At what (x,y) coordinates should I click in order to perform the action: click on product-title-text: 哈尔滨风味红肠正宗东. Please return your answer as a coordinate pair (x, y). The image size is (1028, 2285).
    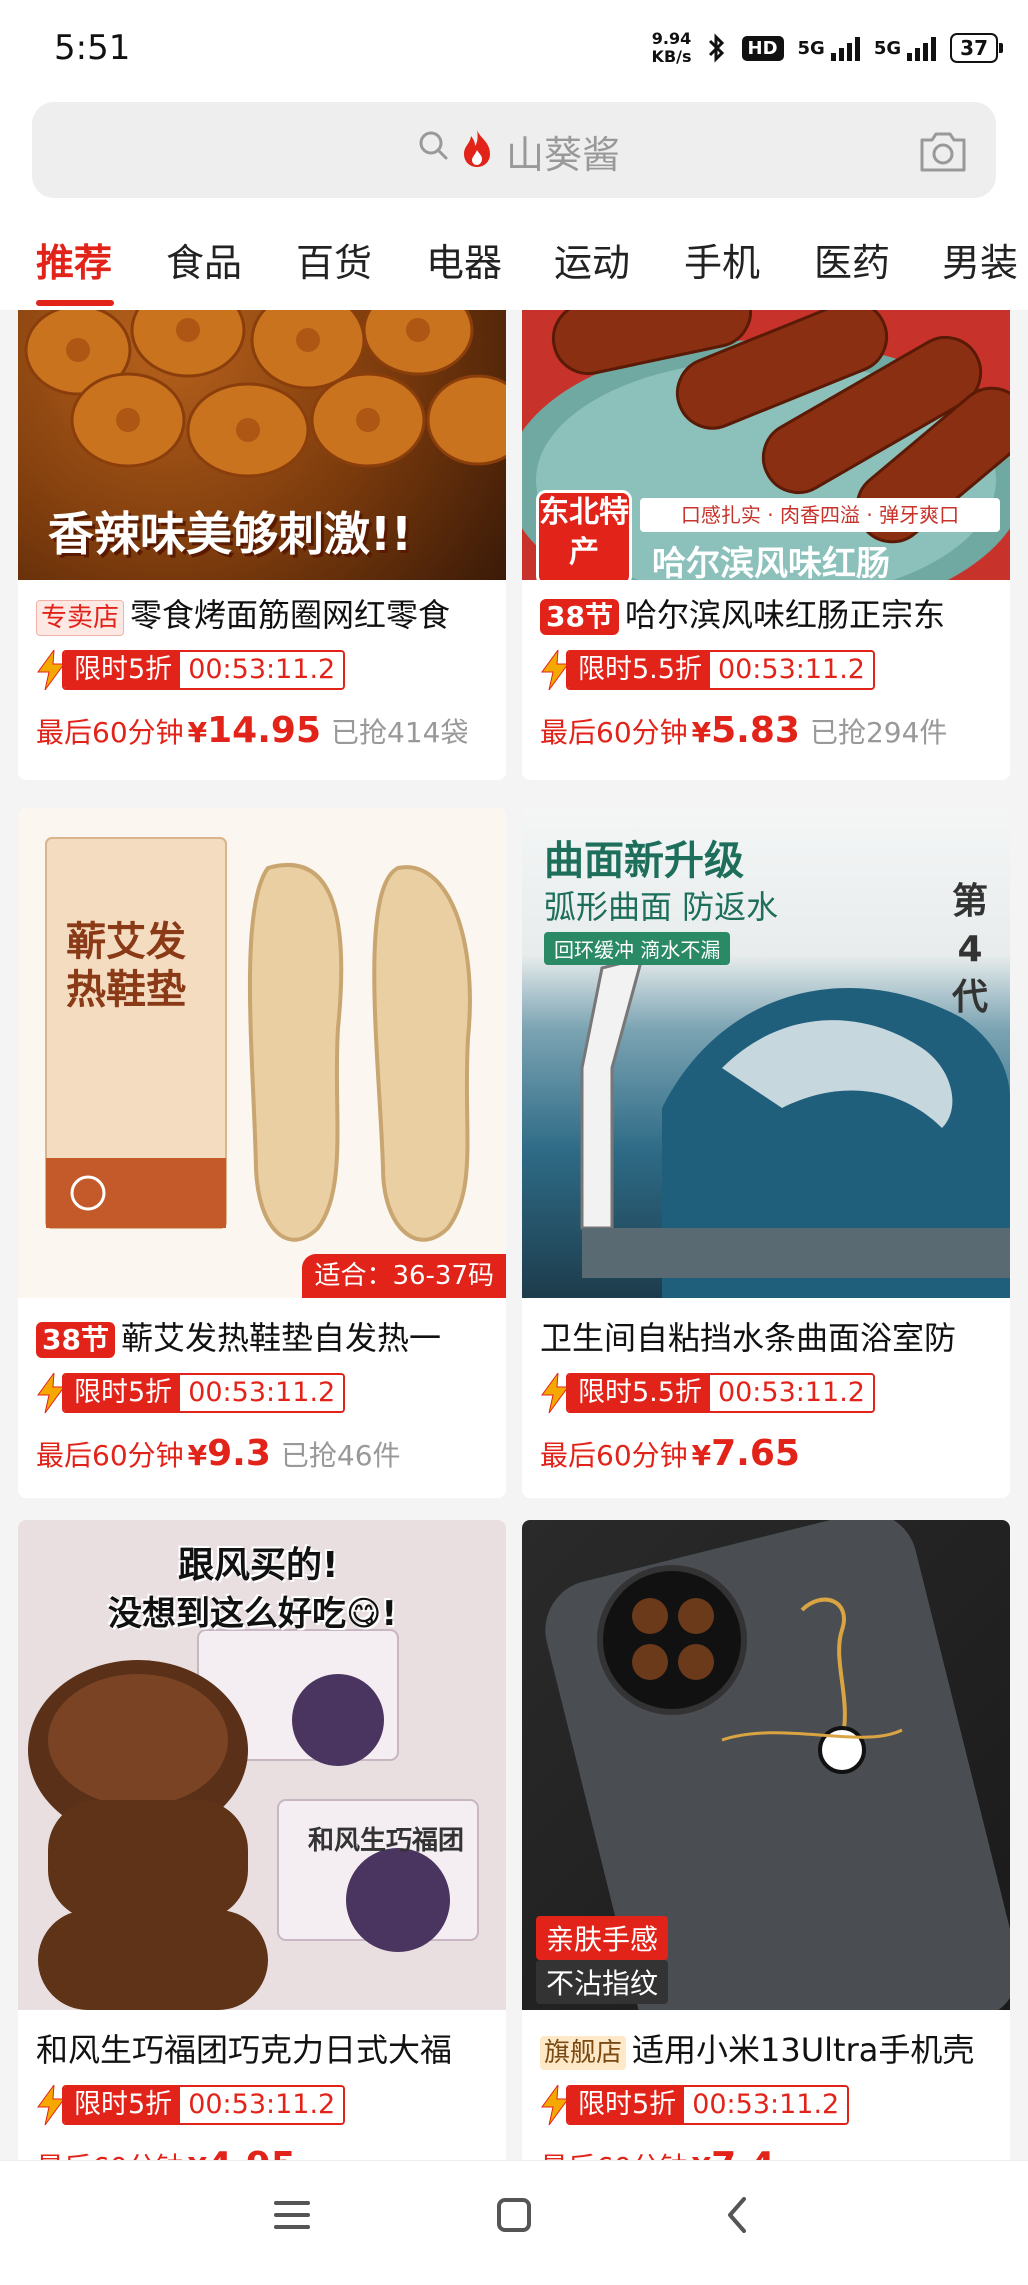
    Looking at the image, I should click on (784, 615).